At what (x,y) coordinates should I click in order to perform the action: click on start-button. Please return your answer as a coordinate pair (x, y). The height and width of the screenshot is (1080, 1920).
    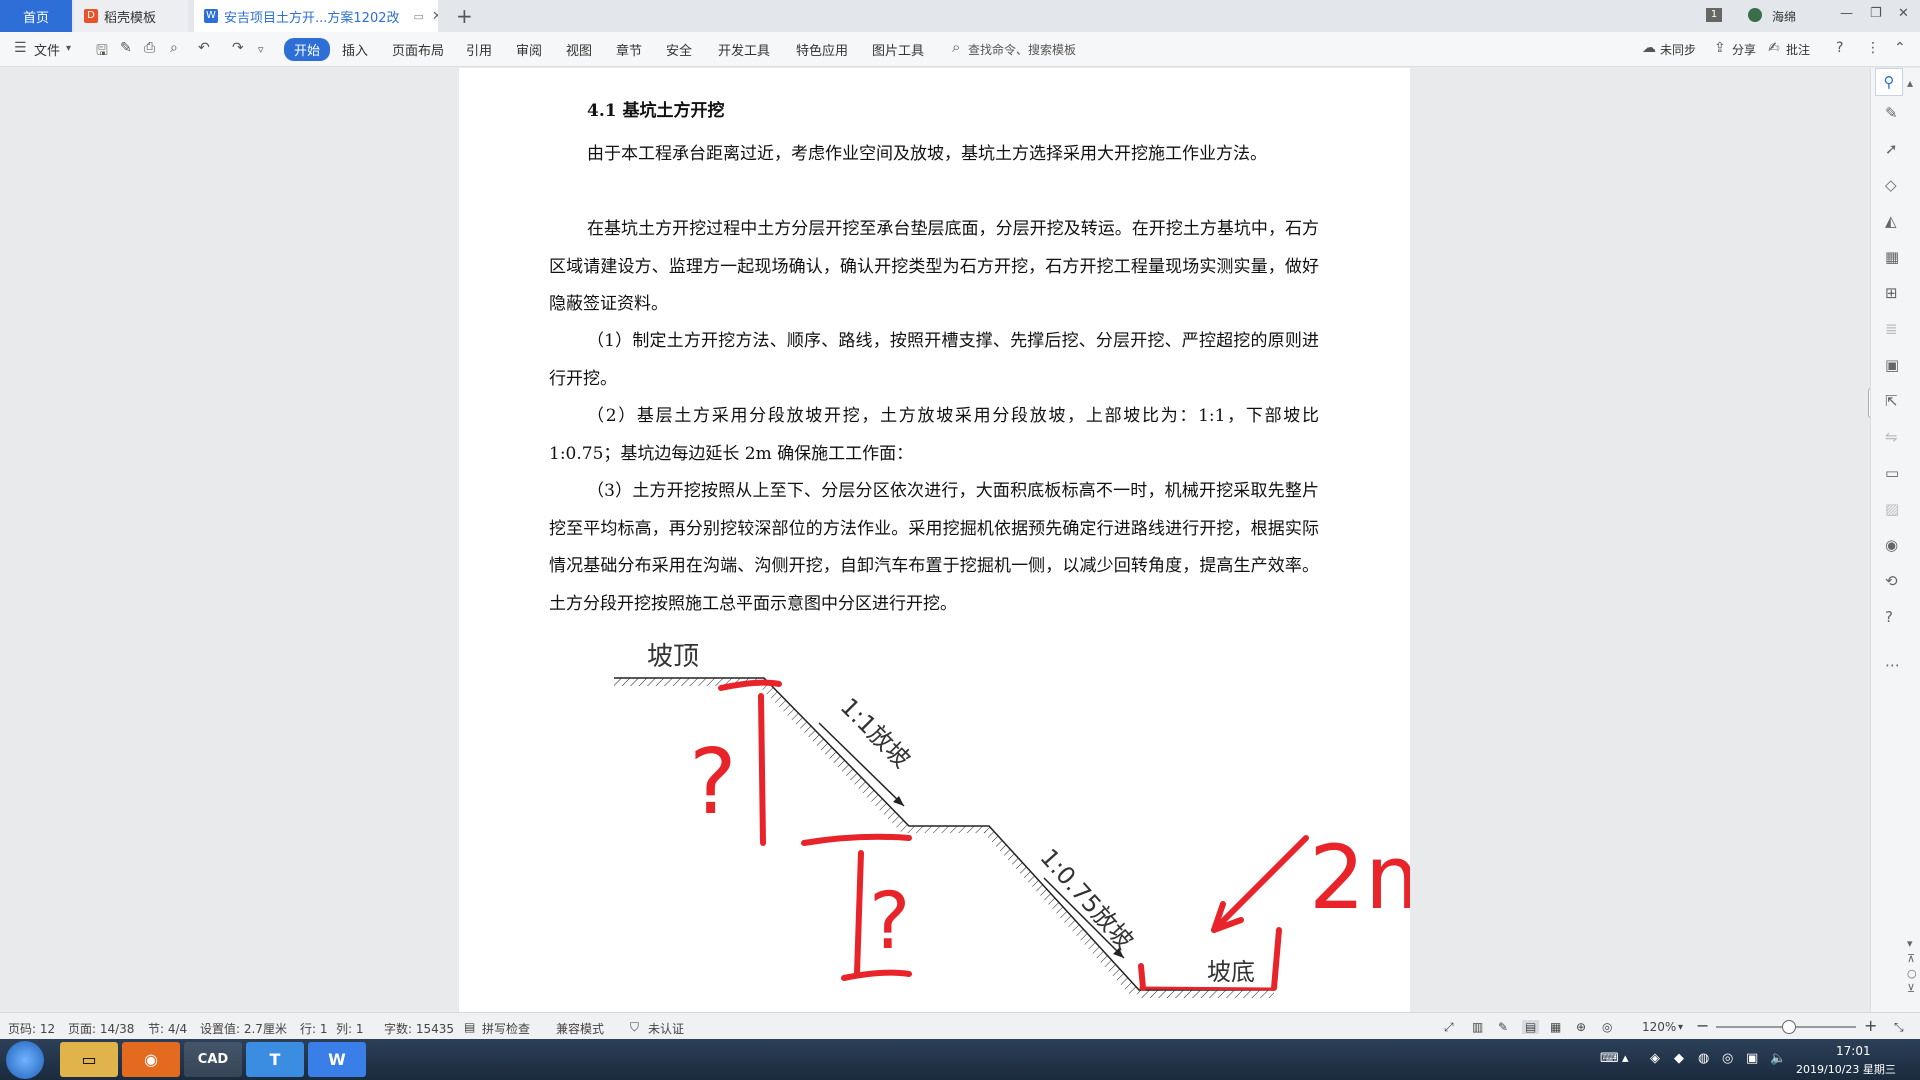
    Looking at the image, I should click on (25, 1060).